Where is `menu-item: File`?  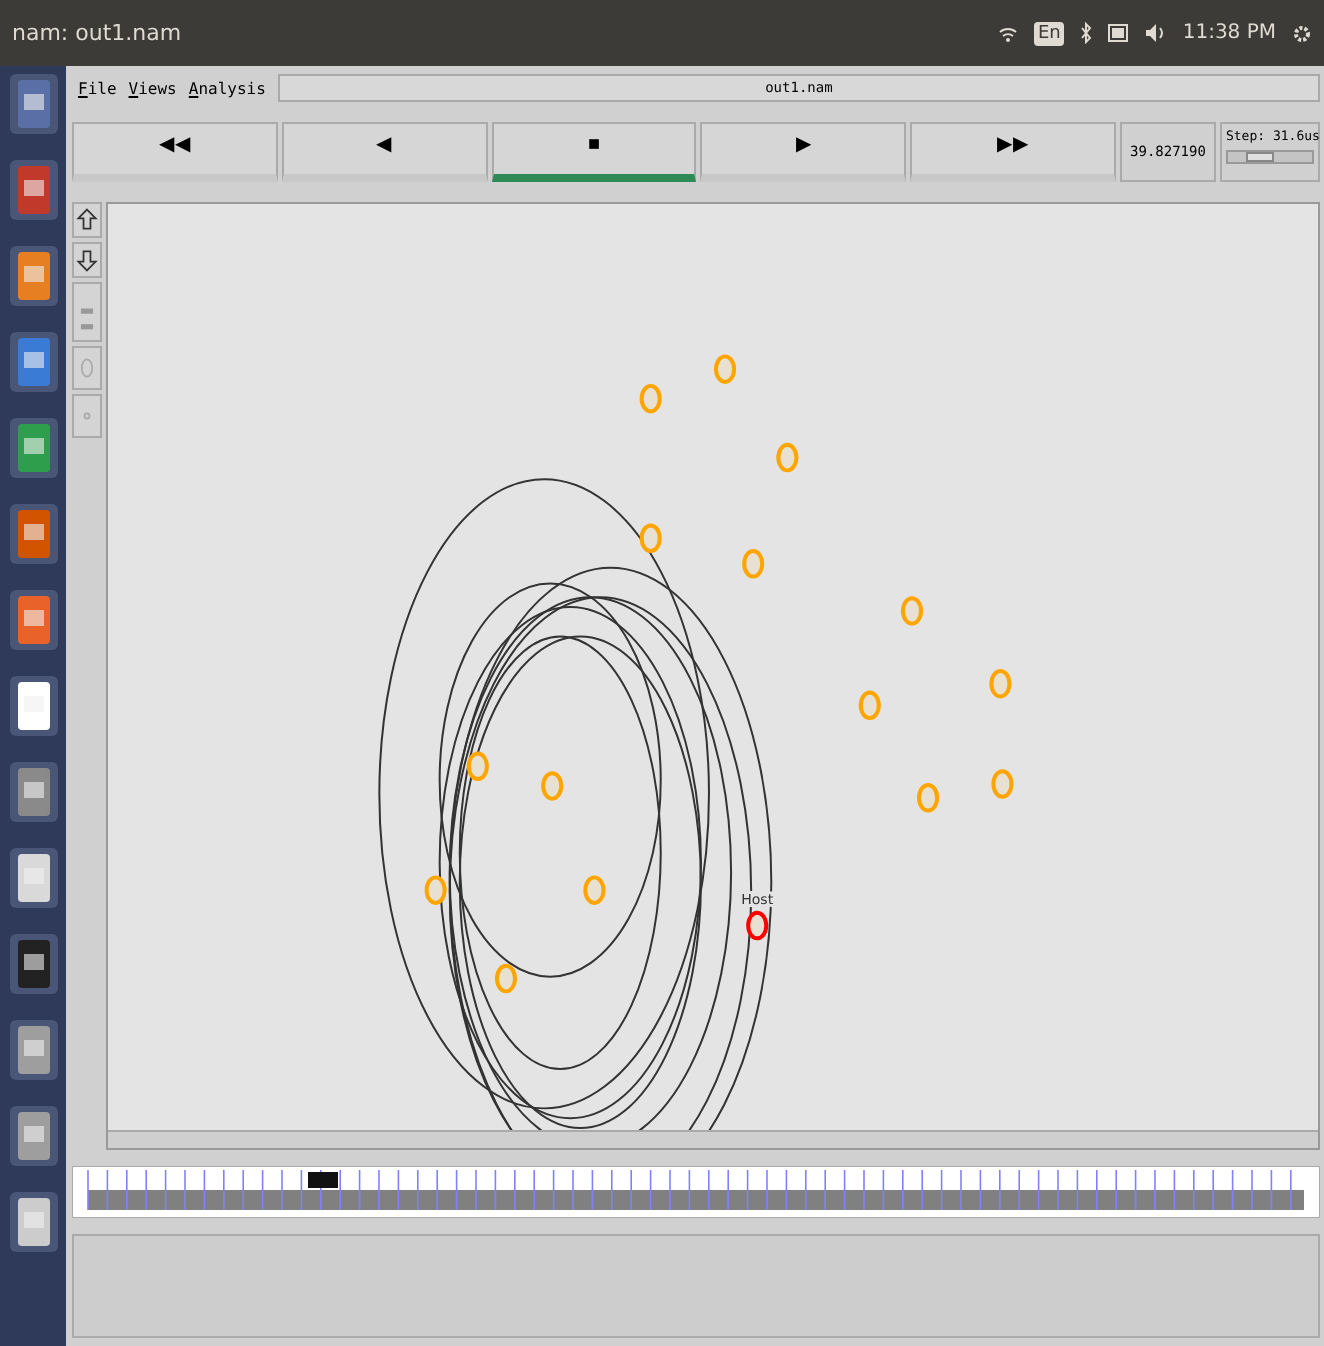 menu-item: File is located at coordinates (97, 88).